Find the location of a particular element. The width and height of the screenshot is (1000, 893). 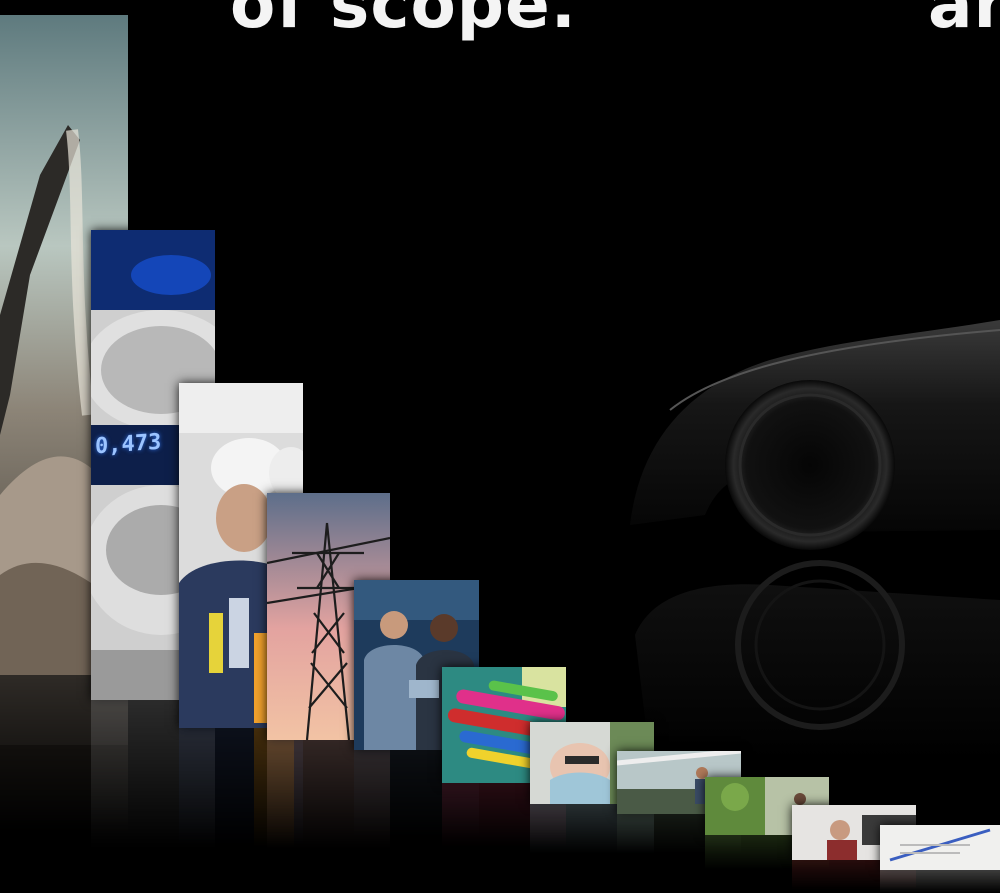

can-volume-text: 0,473 is located at coordinates (128, 444).